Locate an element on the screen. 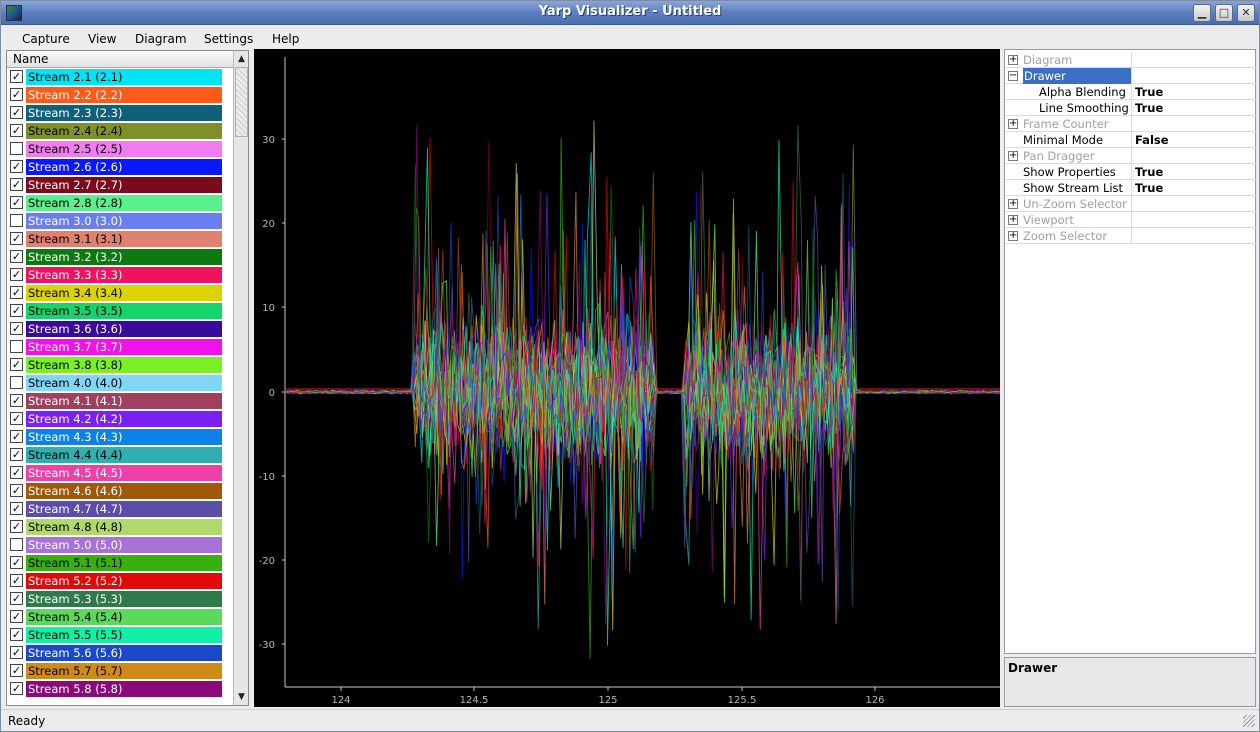  property-row: Minimal Mode False is located at coordinates (1130, 140).